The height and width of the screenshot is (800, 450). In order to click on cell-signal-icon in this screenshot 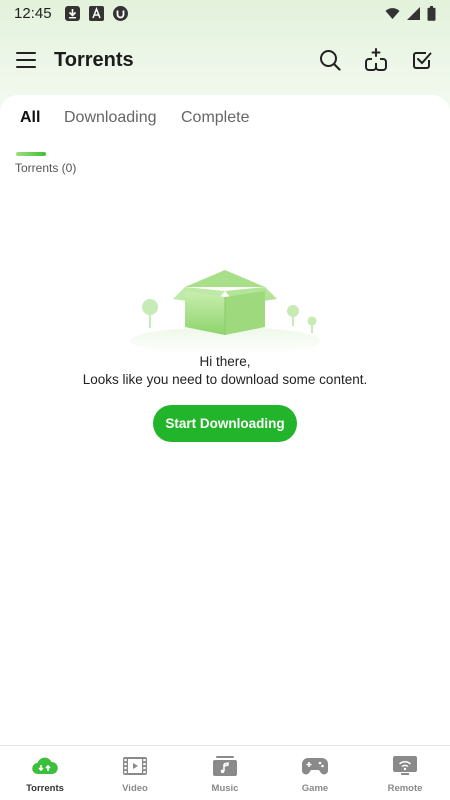, I will do `click(413, 13)`.